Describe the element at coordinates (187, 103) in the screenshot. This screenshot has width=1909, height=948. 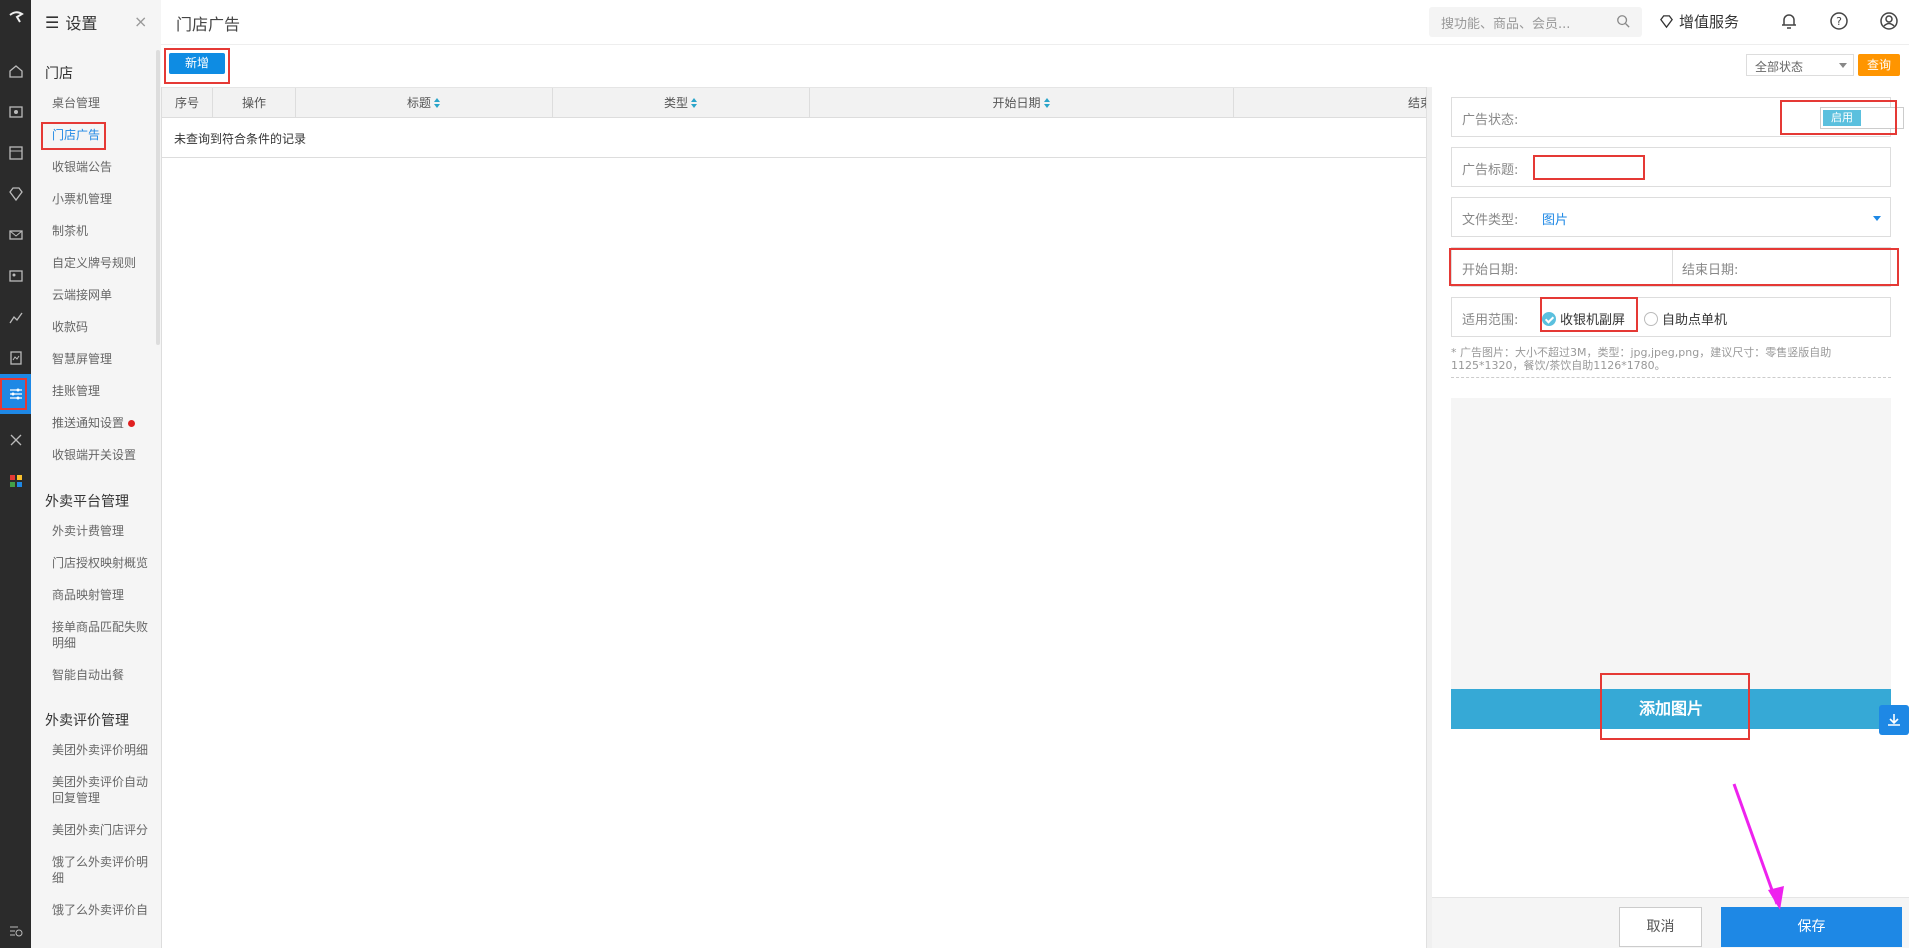
I see `col-index: 序号` at that location.